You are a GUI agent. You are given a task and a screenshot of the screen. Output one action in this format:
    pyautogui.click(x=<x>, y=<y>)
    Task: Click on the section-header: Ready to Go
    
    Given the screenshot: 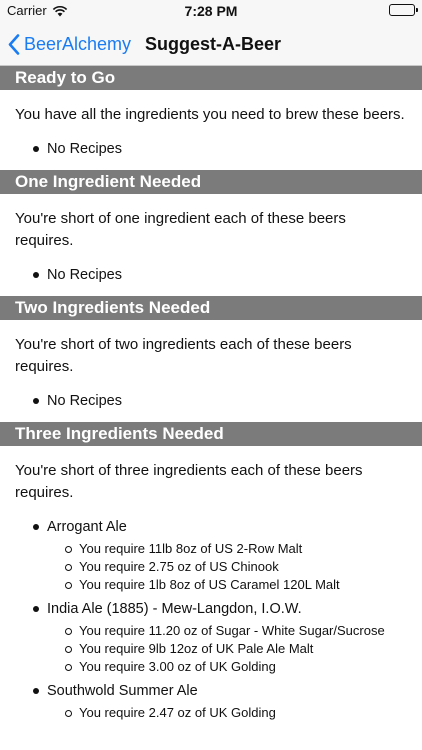 What is the action you would take?
    pyautogui.click(x=211, y=78)
    